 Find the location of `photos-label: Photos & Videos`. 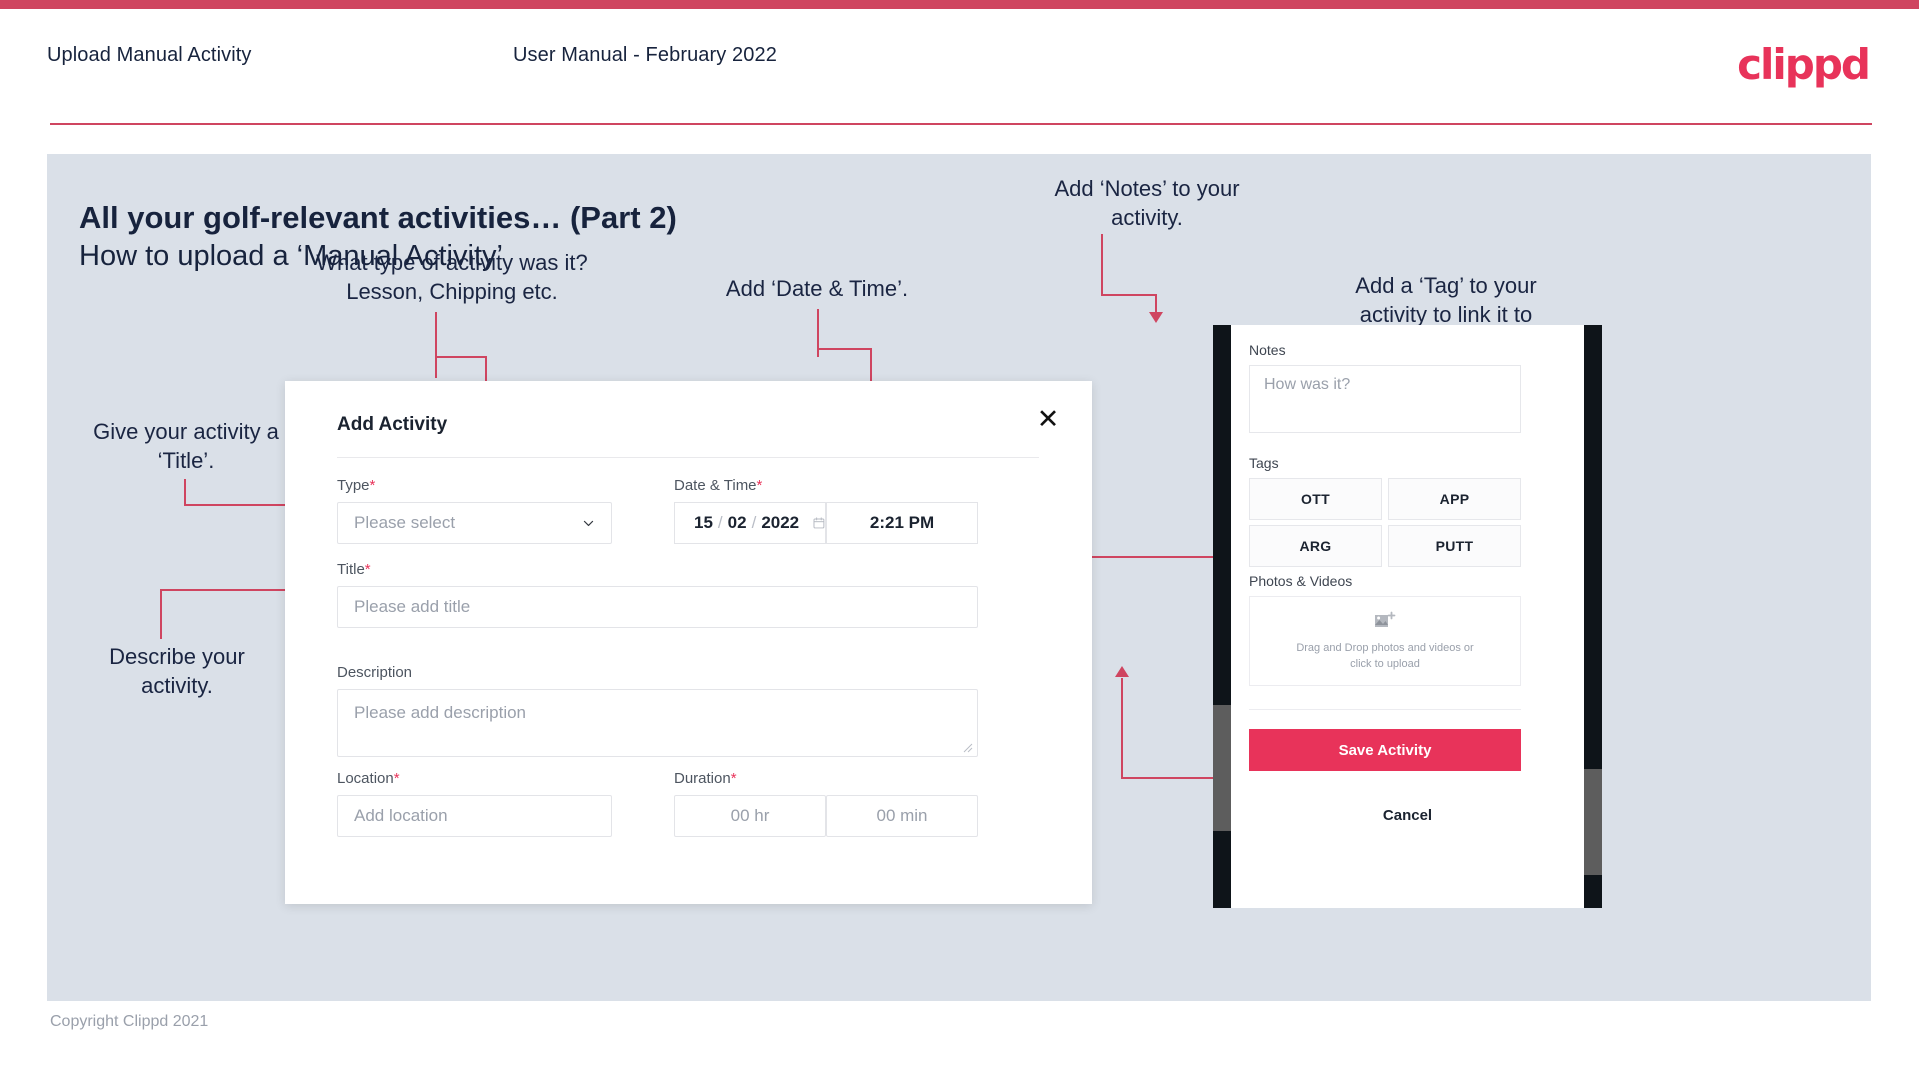

photos-label: Photos & Videos is located at coordinates (1301, 581).